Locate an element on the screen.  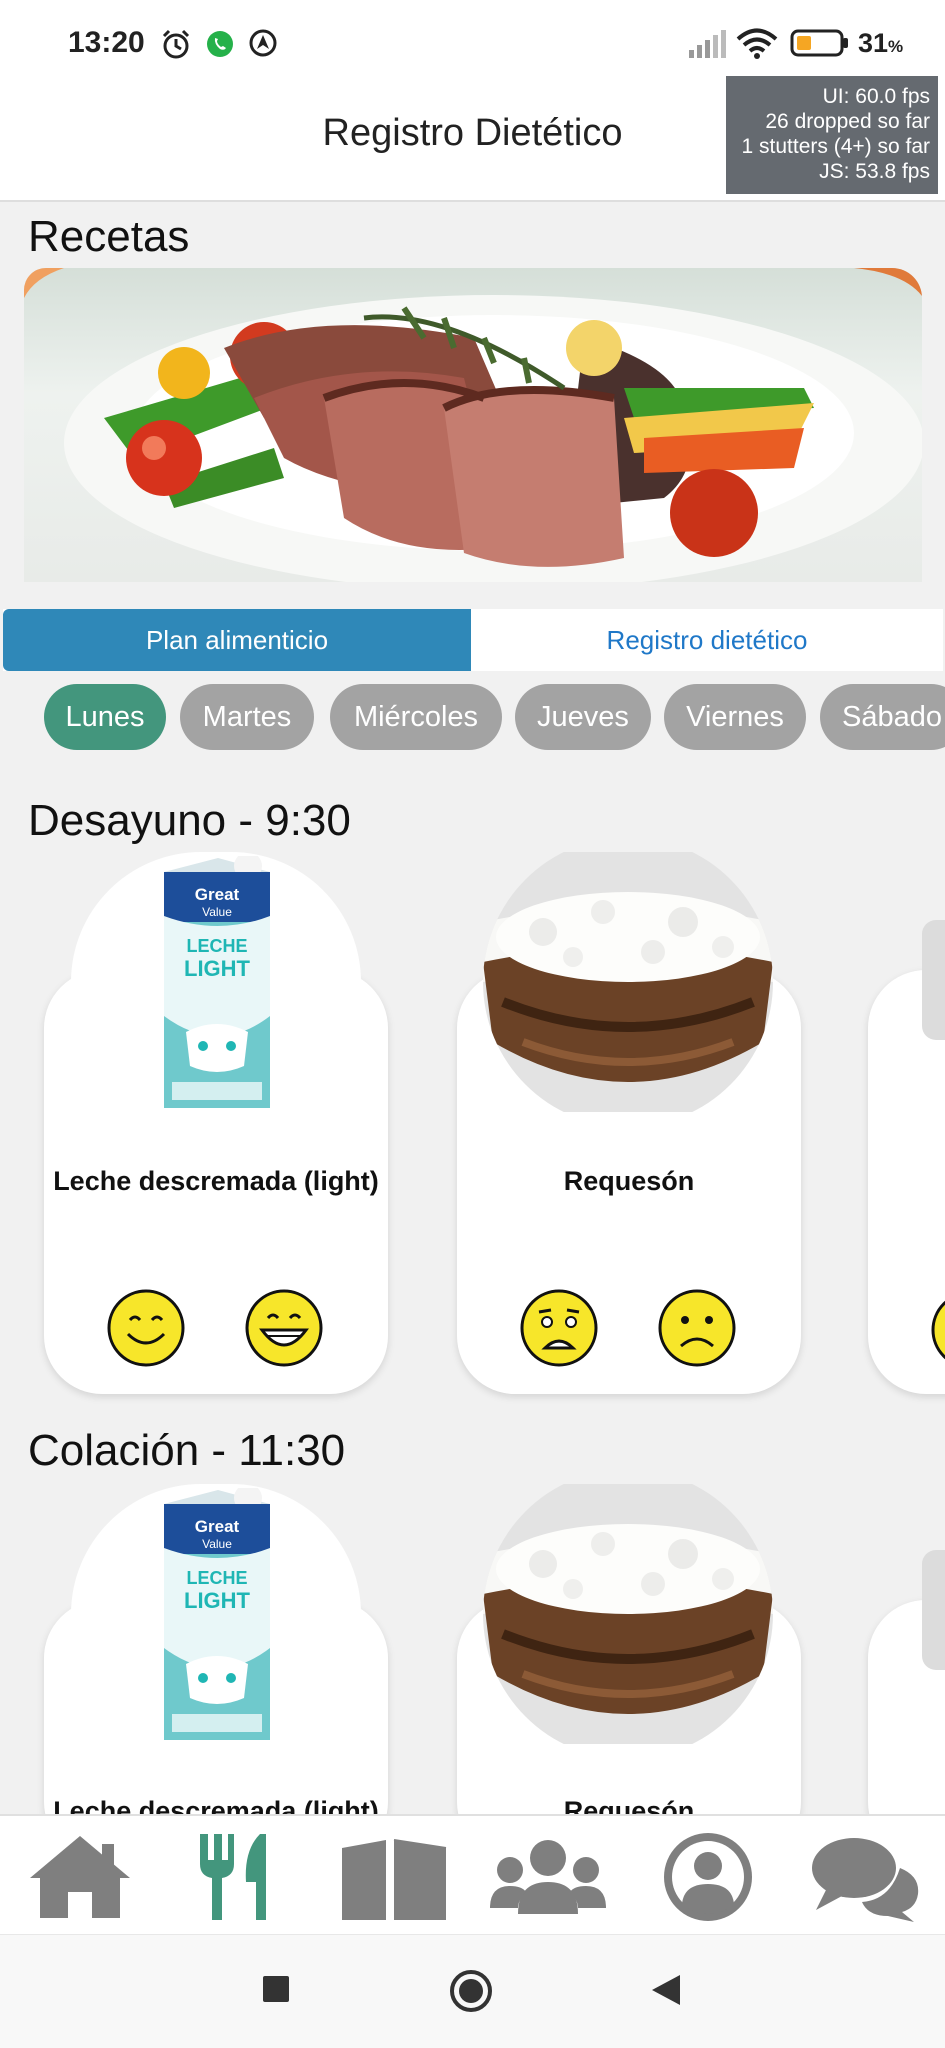
worried-icon is located at coordinates (559, 1328).